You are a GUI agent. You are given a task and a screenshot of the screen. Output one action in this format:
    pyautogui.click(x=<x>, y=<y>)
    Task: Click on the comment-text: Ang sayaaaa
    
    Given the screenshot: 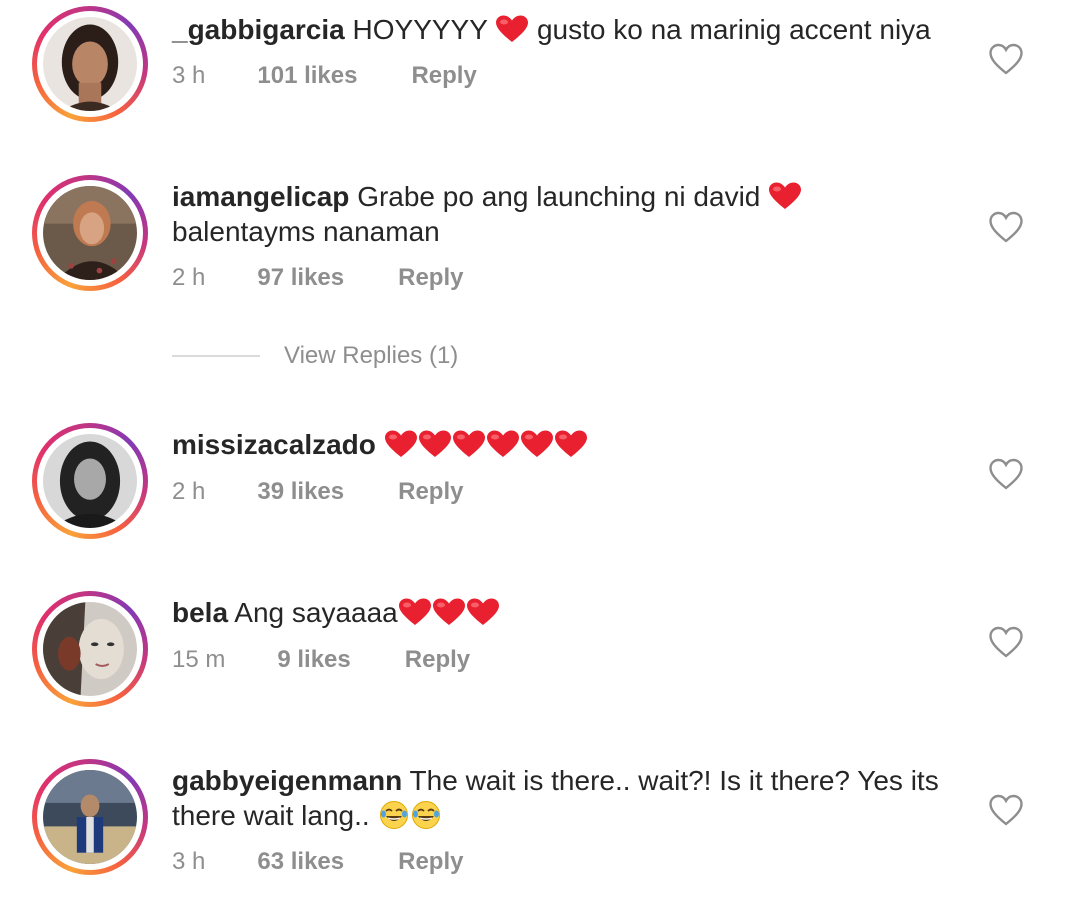 What is the action you would take?
    pyautogui.click(x=316, y=612)
    